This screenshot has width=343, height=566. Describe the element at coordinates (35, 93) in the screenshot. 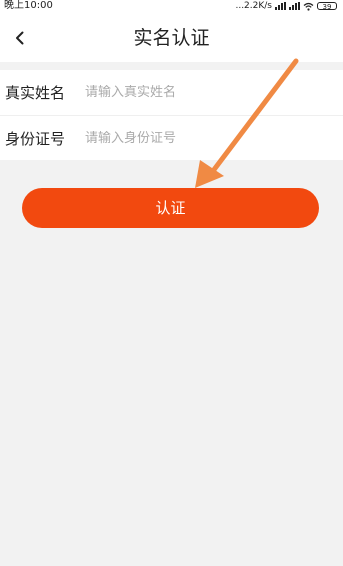

I see `name-label: 真实姓名` at that location.